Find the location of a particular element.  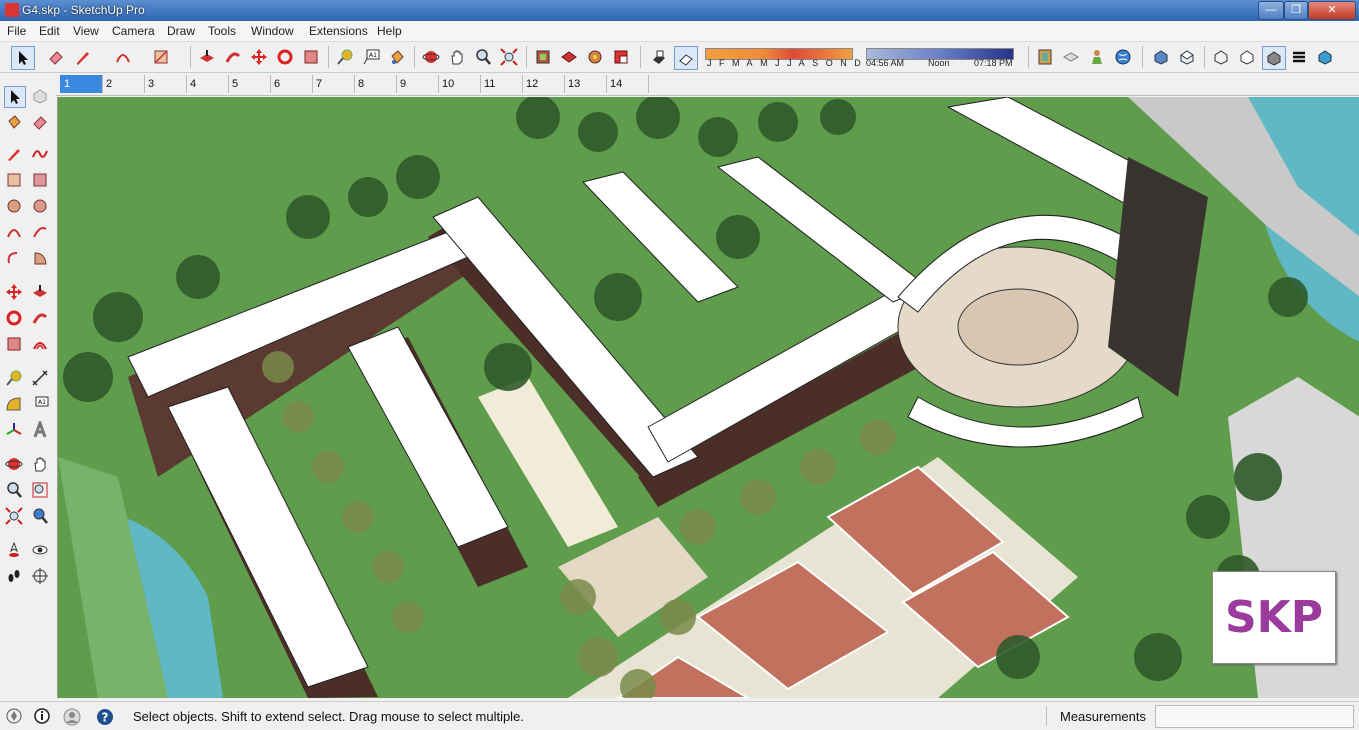

close-button: ✕ is located at coordinates (1332, 10).